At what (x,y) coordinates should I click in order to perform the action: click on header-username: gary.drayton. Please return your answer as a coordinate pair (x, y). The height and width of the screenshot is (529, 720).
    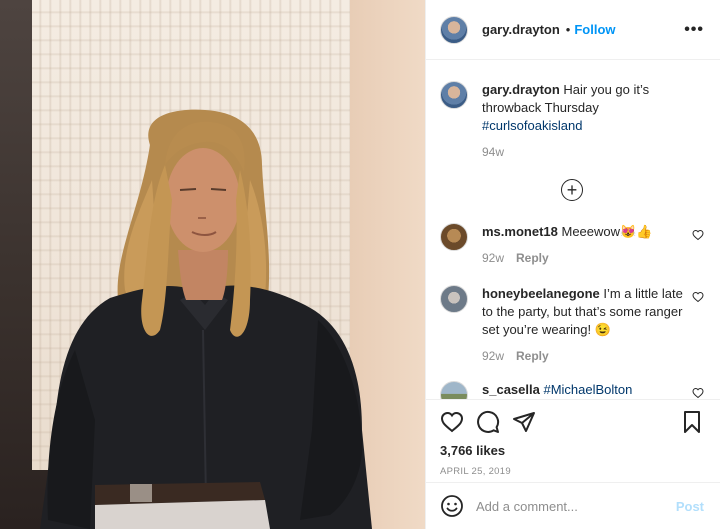
    Looking at the image, I should click on (521, 29).